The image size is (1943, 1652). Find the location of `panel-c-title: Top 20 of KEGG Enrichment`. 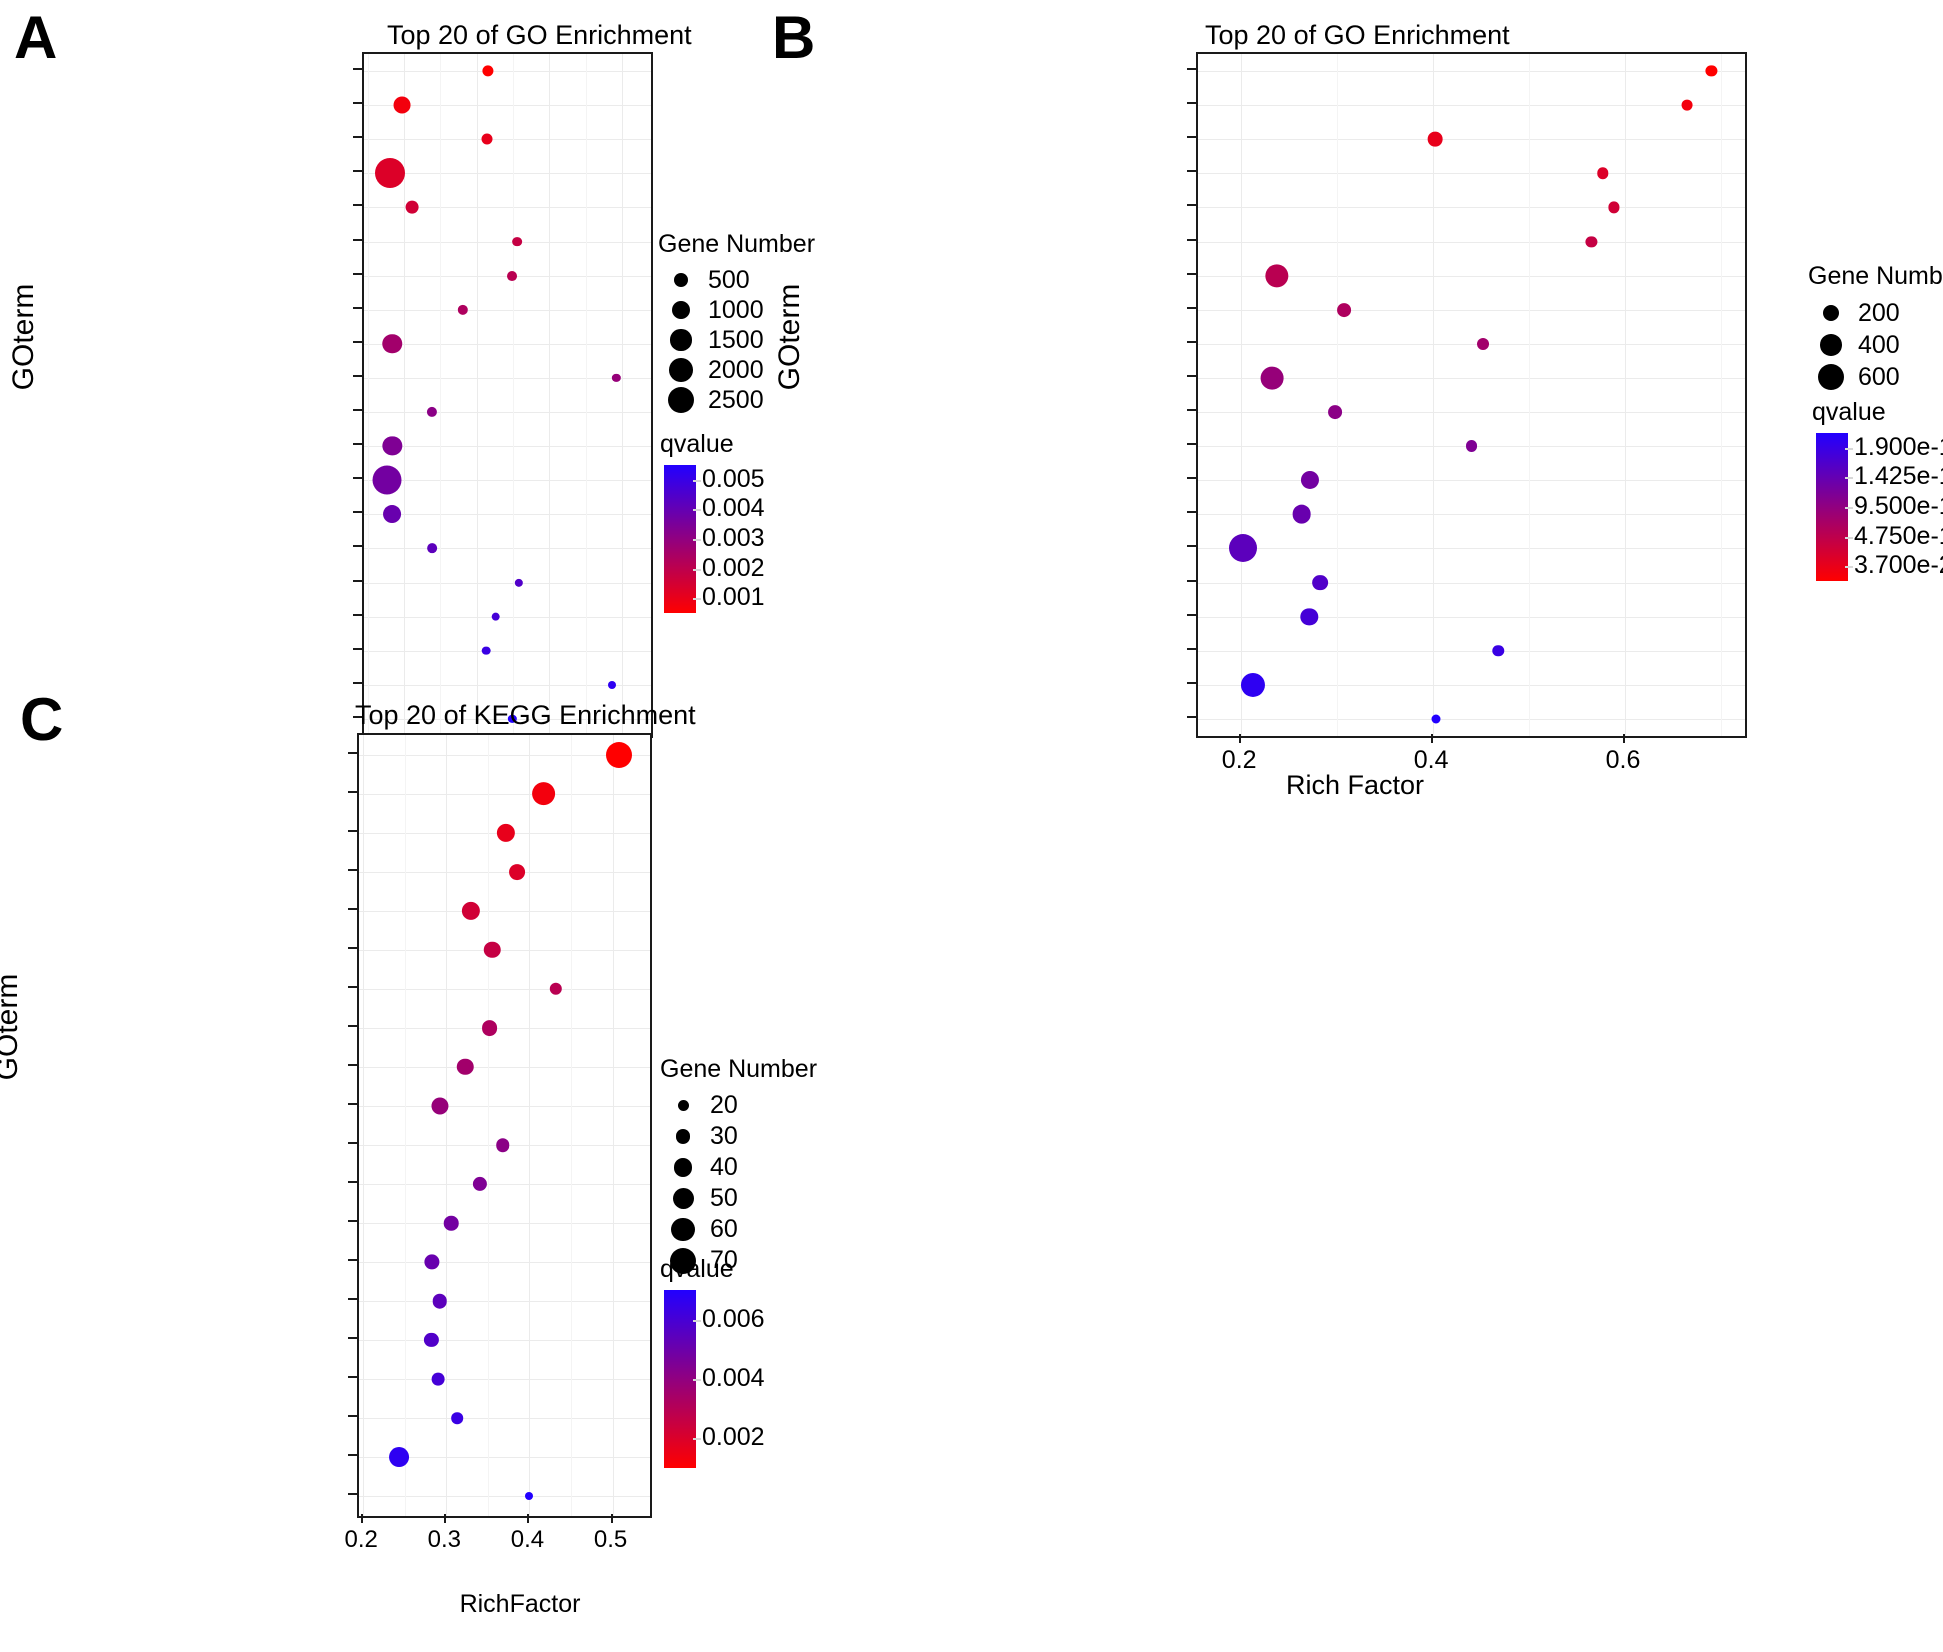

panel-c-title: Top 20 of KEGG Enrichment is located at coordinates (525, 715).